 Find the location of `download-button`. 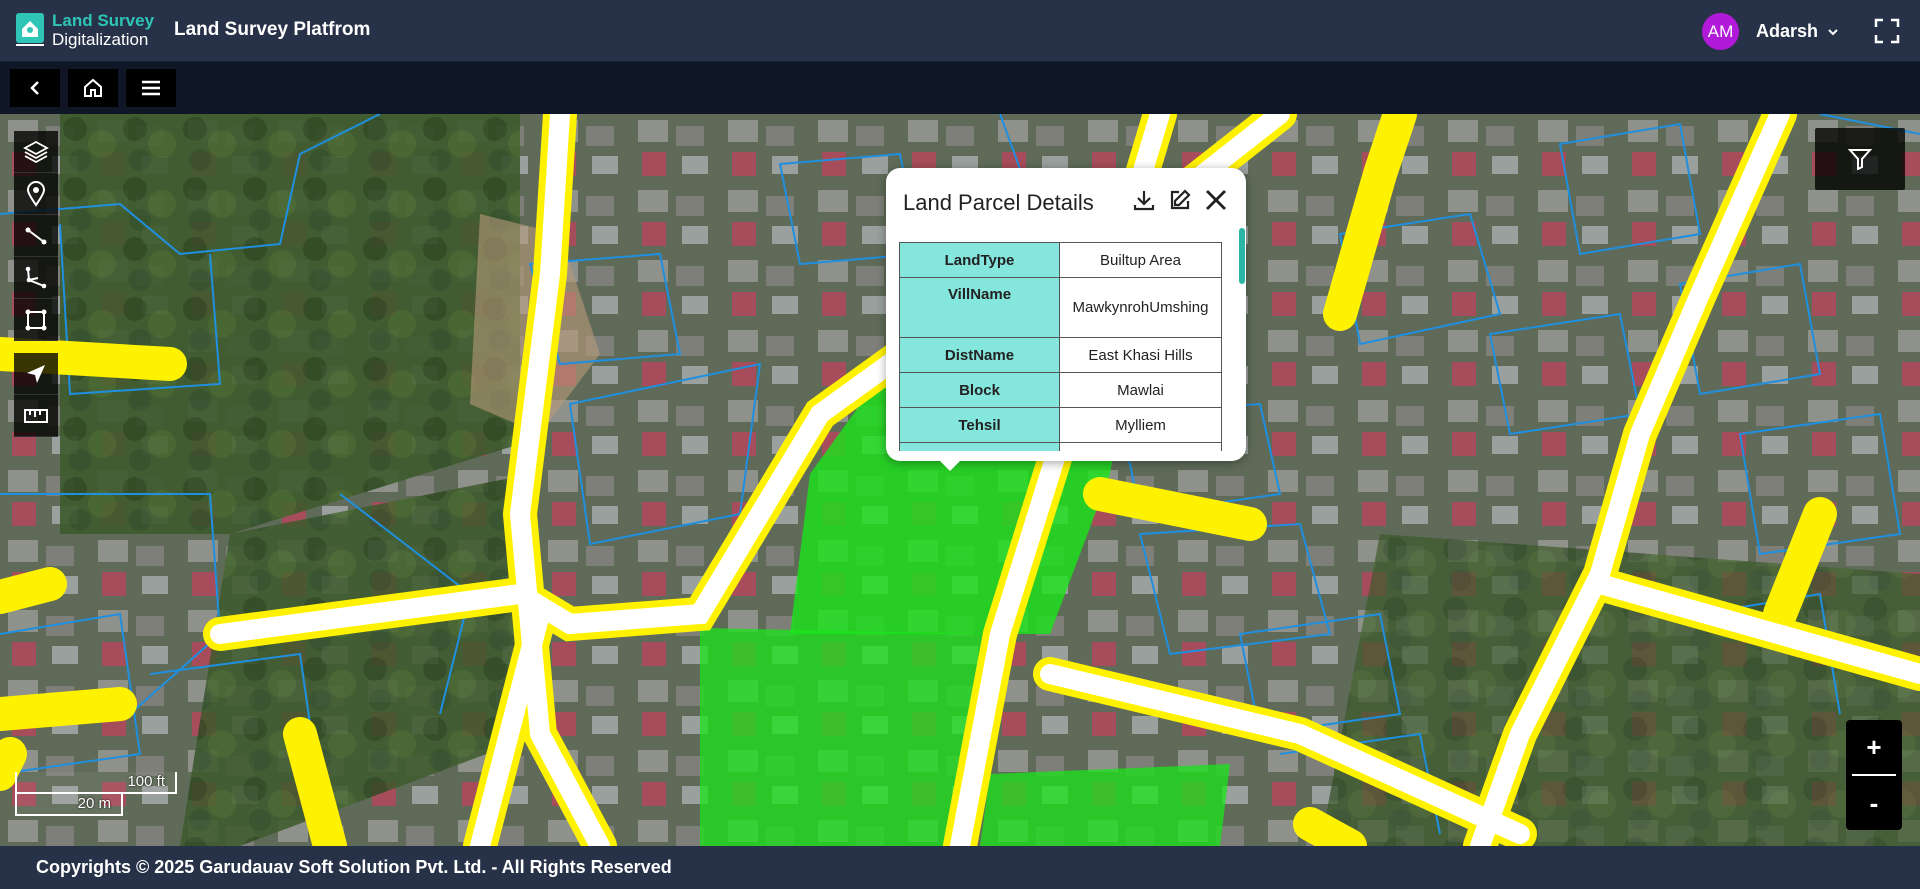

download-button is located at coordinates (1144, 200).